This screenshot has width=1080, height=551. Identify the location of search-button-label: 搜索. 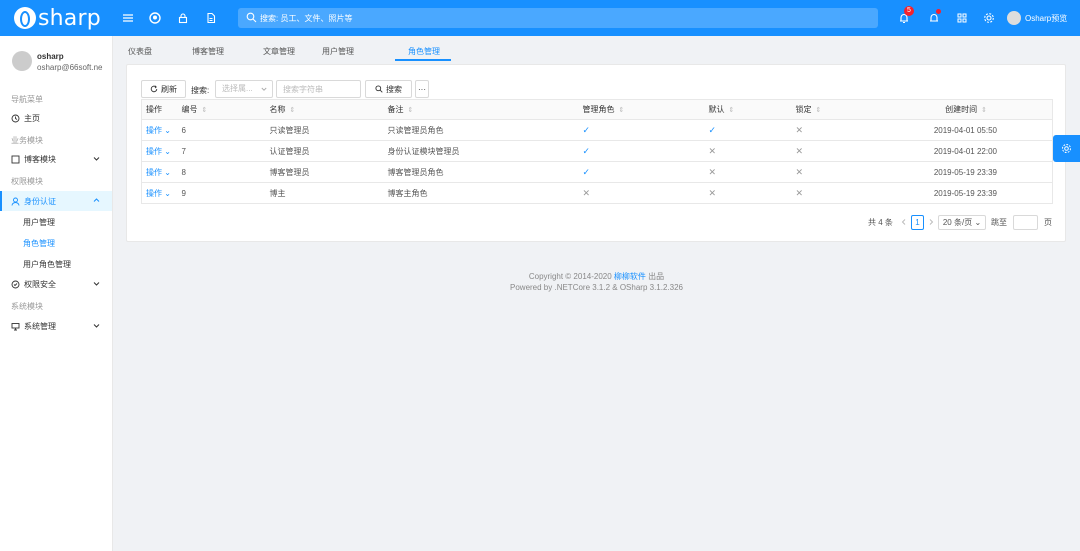
(394, 89).